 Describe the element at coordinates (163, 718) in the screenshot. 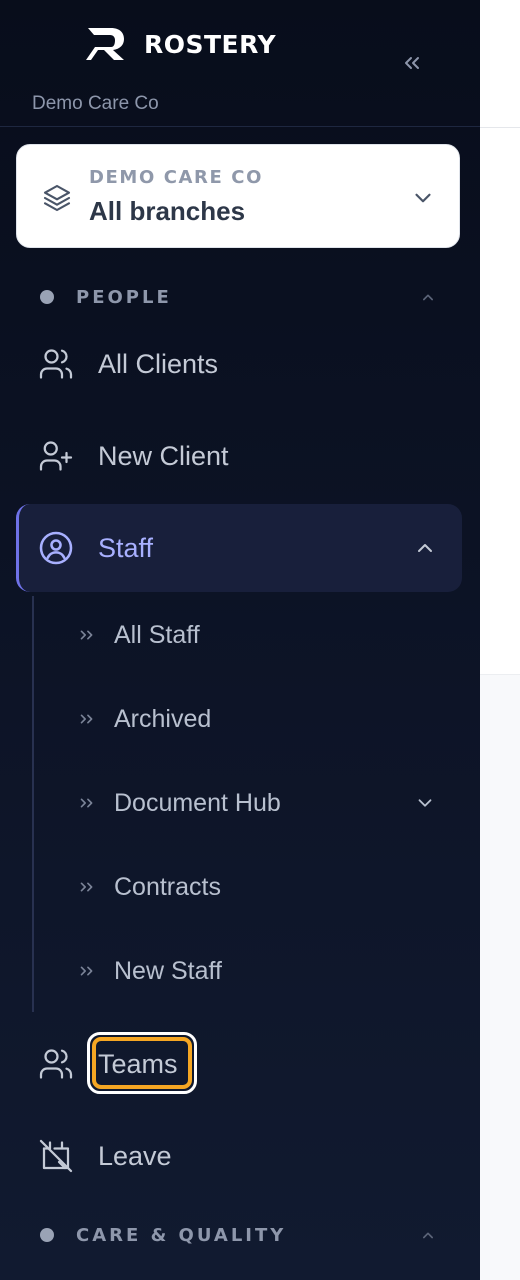

I see `sub-item-label: Archived` at that location.